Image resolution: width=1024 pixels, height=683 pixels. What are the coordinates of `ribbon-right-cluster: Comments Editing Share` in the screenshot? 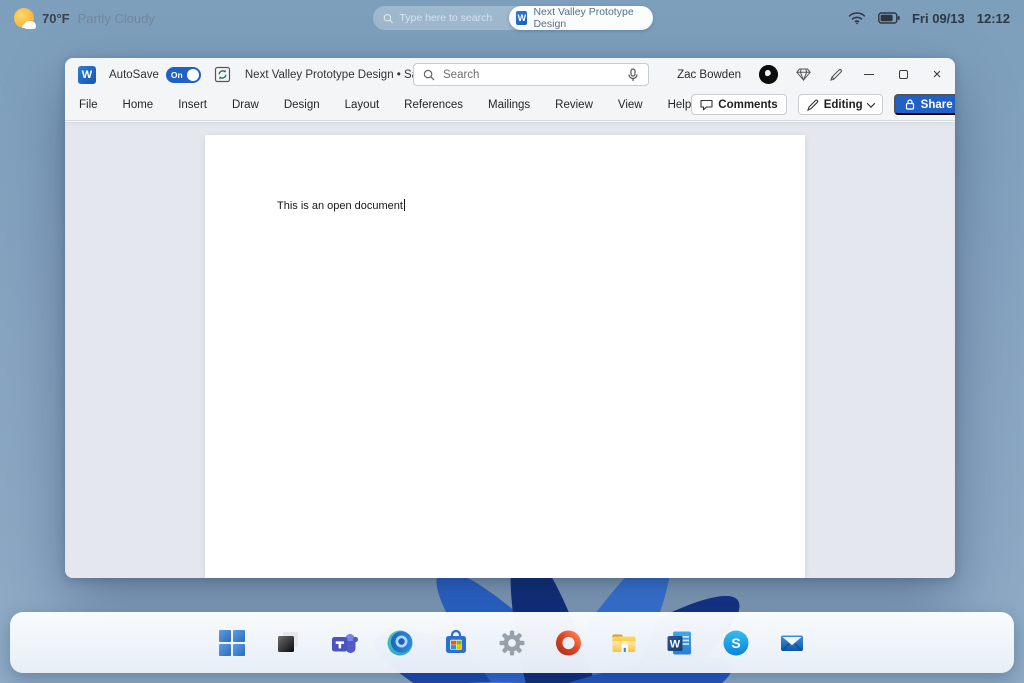 It's located at (823, 104).